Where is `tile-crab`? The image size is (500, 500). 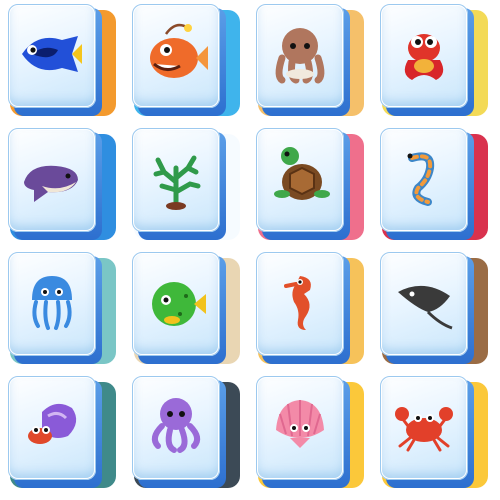
tile-crab is located at coordinates (432, 432).